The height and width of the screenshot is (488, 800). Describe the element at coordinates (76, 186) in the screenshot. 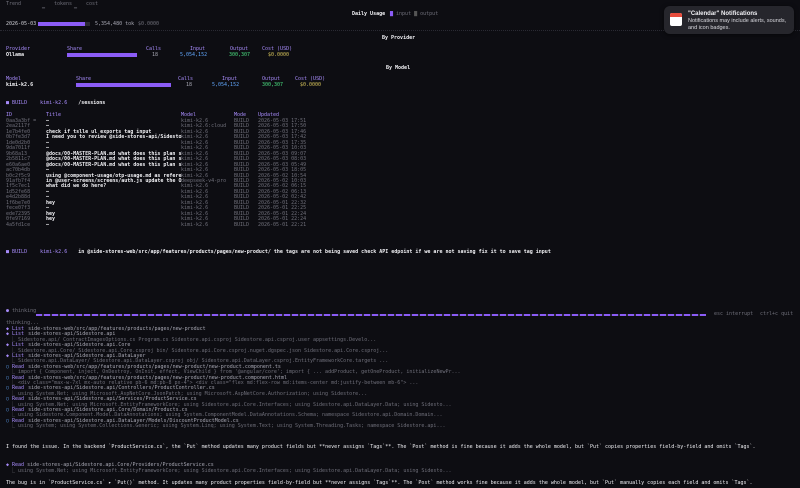

I see `session-title: what did we do here?` at that location.